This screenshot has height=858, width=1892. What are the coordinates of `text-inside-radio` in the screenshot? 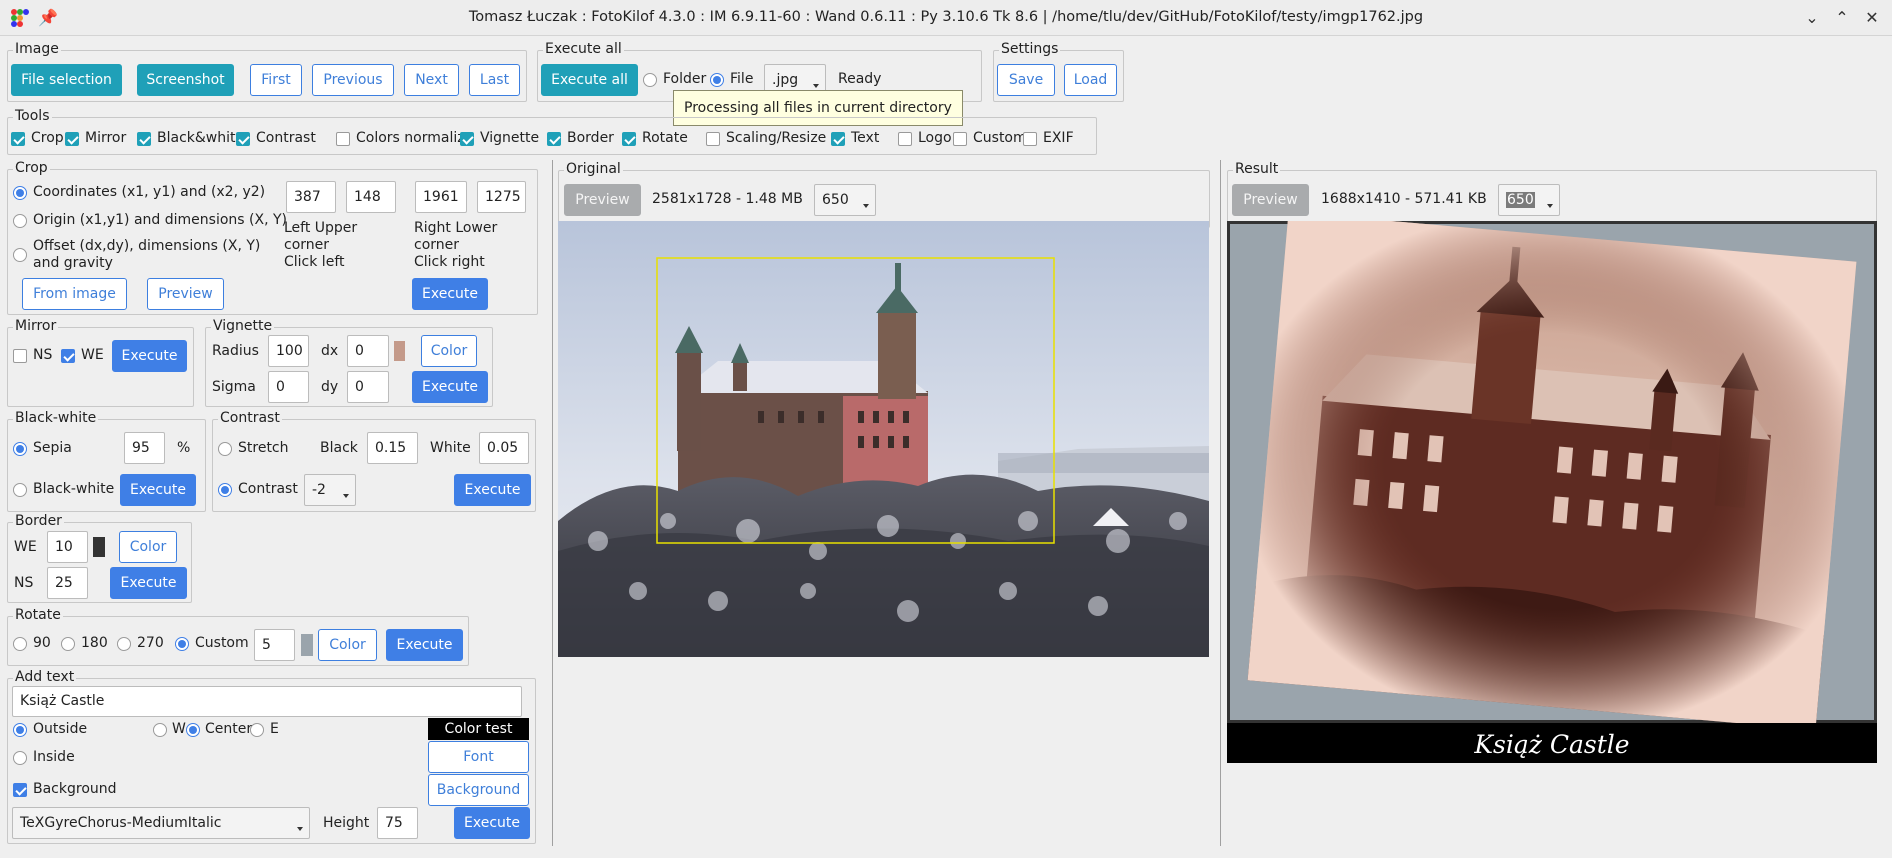 It's located at (20, 758).